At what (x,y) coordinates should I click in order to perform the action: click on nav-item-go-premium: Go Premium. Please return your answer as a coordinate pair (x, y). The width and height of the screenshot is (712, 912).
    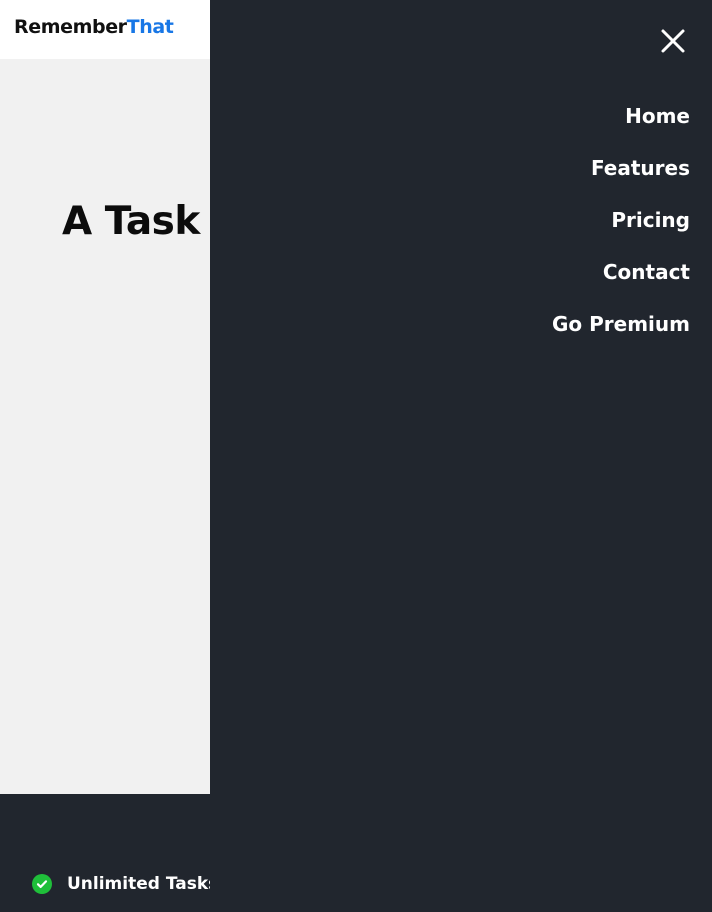
    Looking at the image, I should click on (621, 338).